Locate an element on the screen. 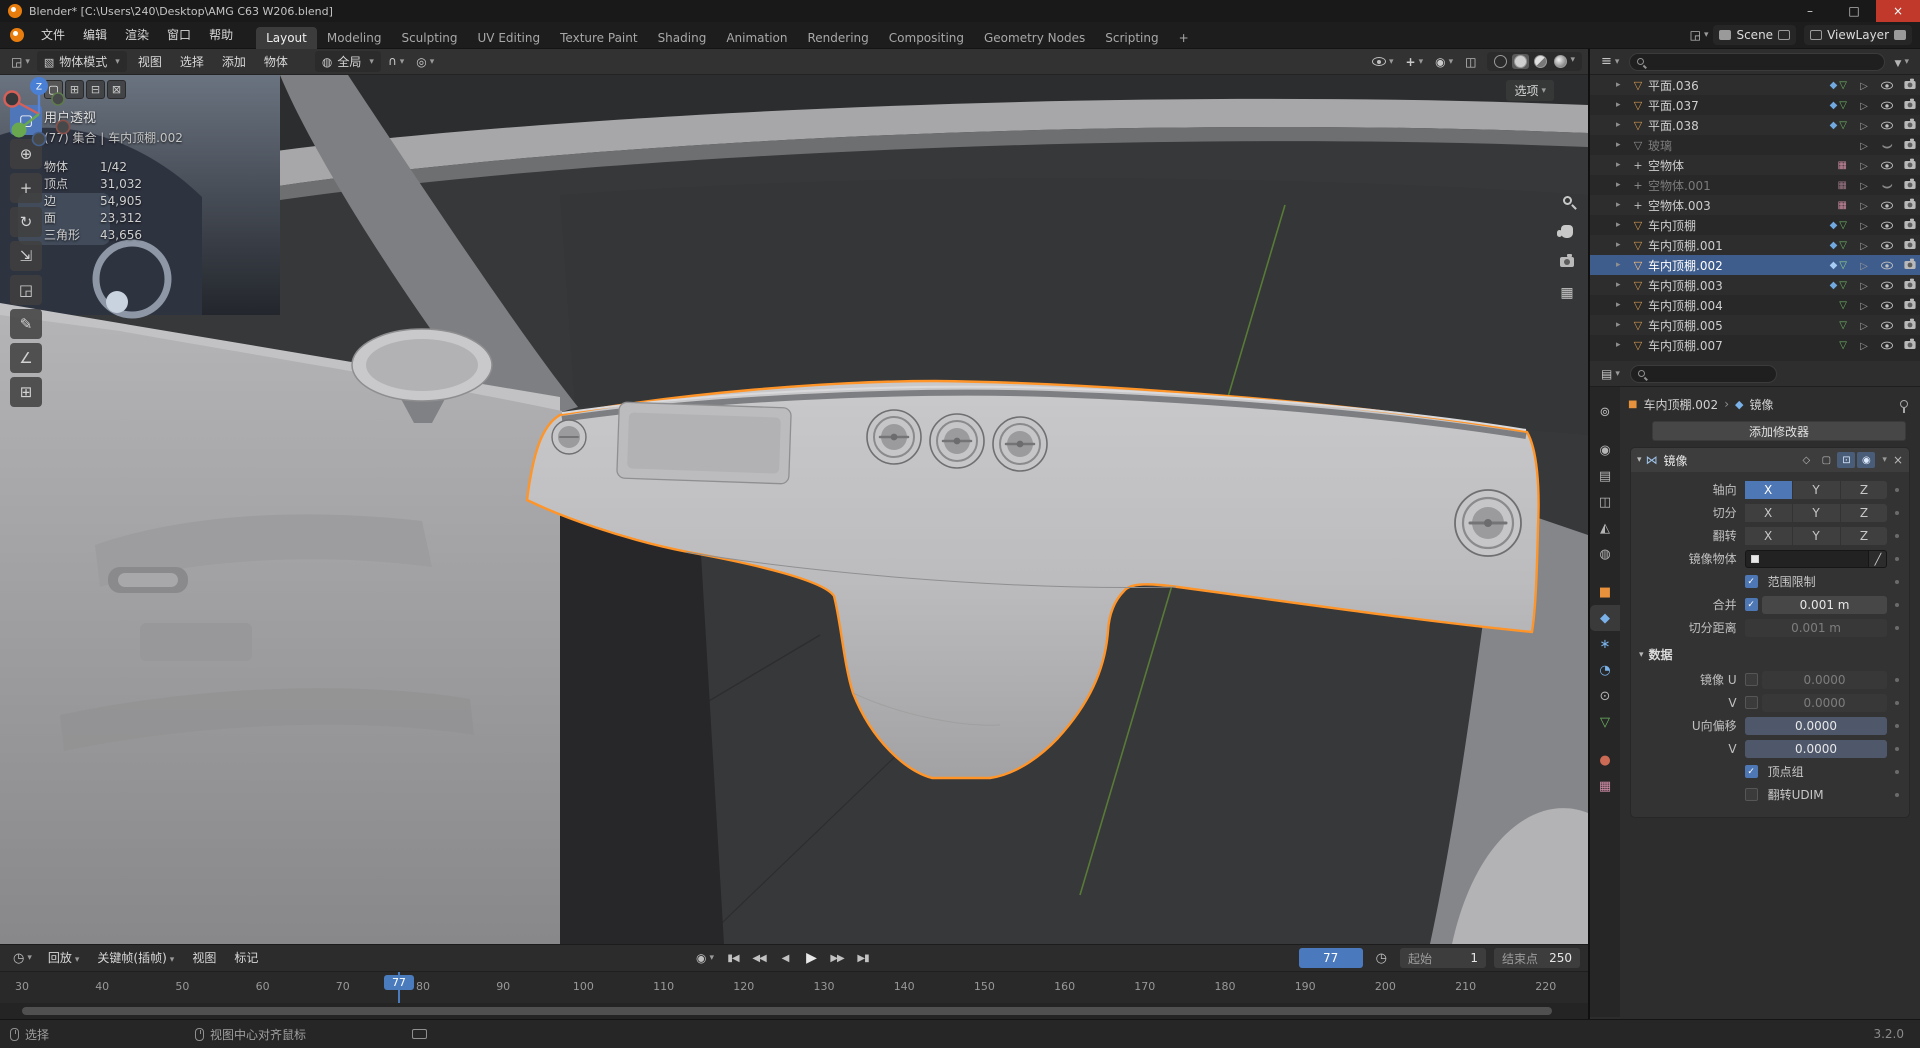 This screenshot has width=1920, height=1048. transport-button: ▮◀ is located at coordinates (733, 958).